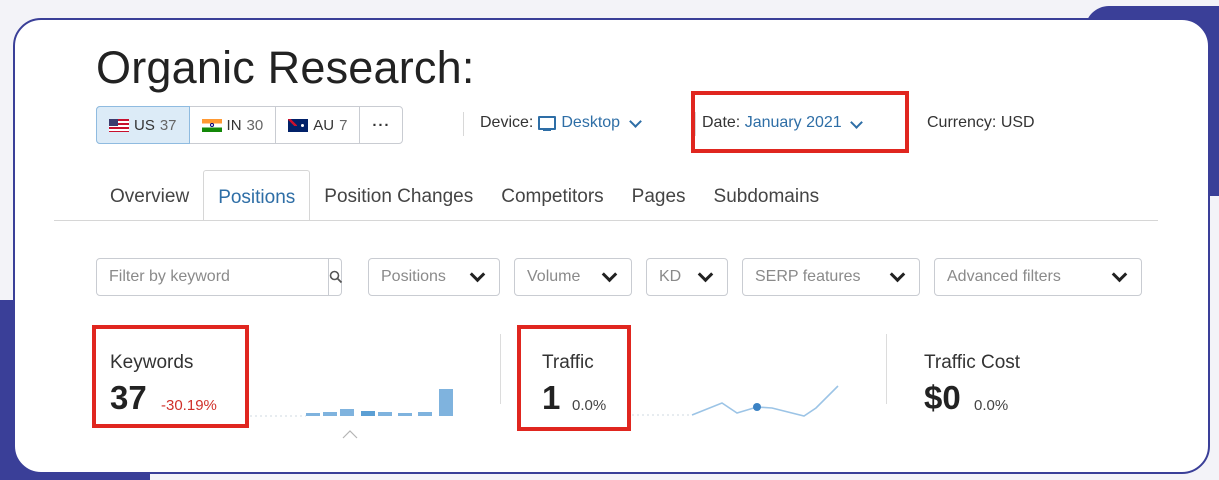  I want to click on device-selector: Device: Desktop, so click(561, 123).